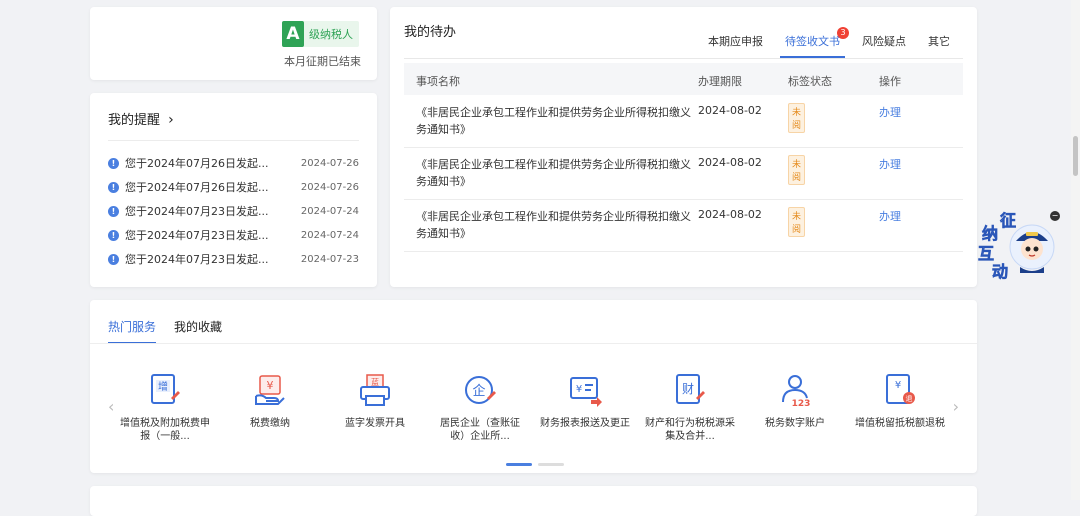 The width and height of the screenshot is (1080, 516). What do you see at coordinates (134, 120) in the screenshot?
I see `reminders-title: 我的提醒` at bounding box center [134, 120].